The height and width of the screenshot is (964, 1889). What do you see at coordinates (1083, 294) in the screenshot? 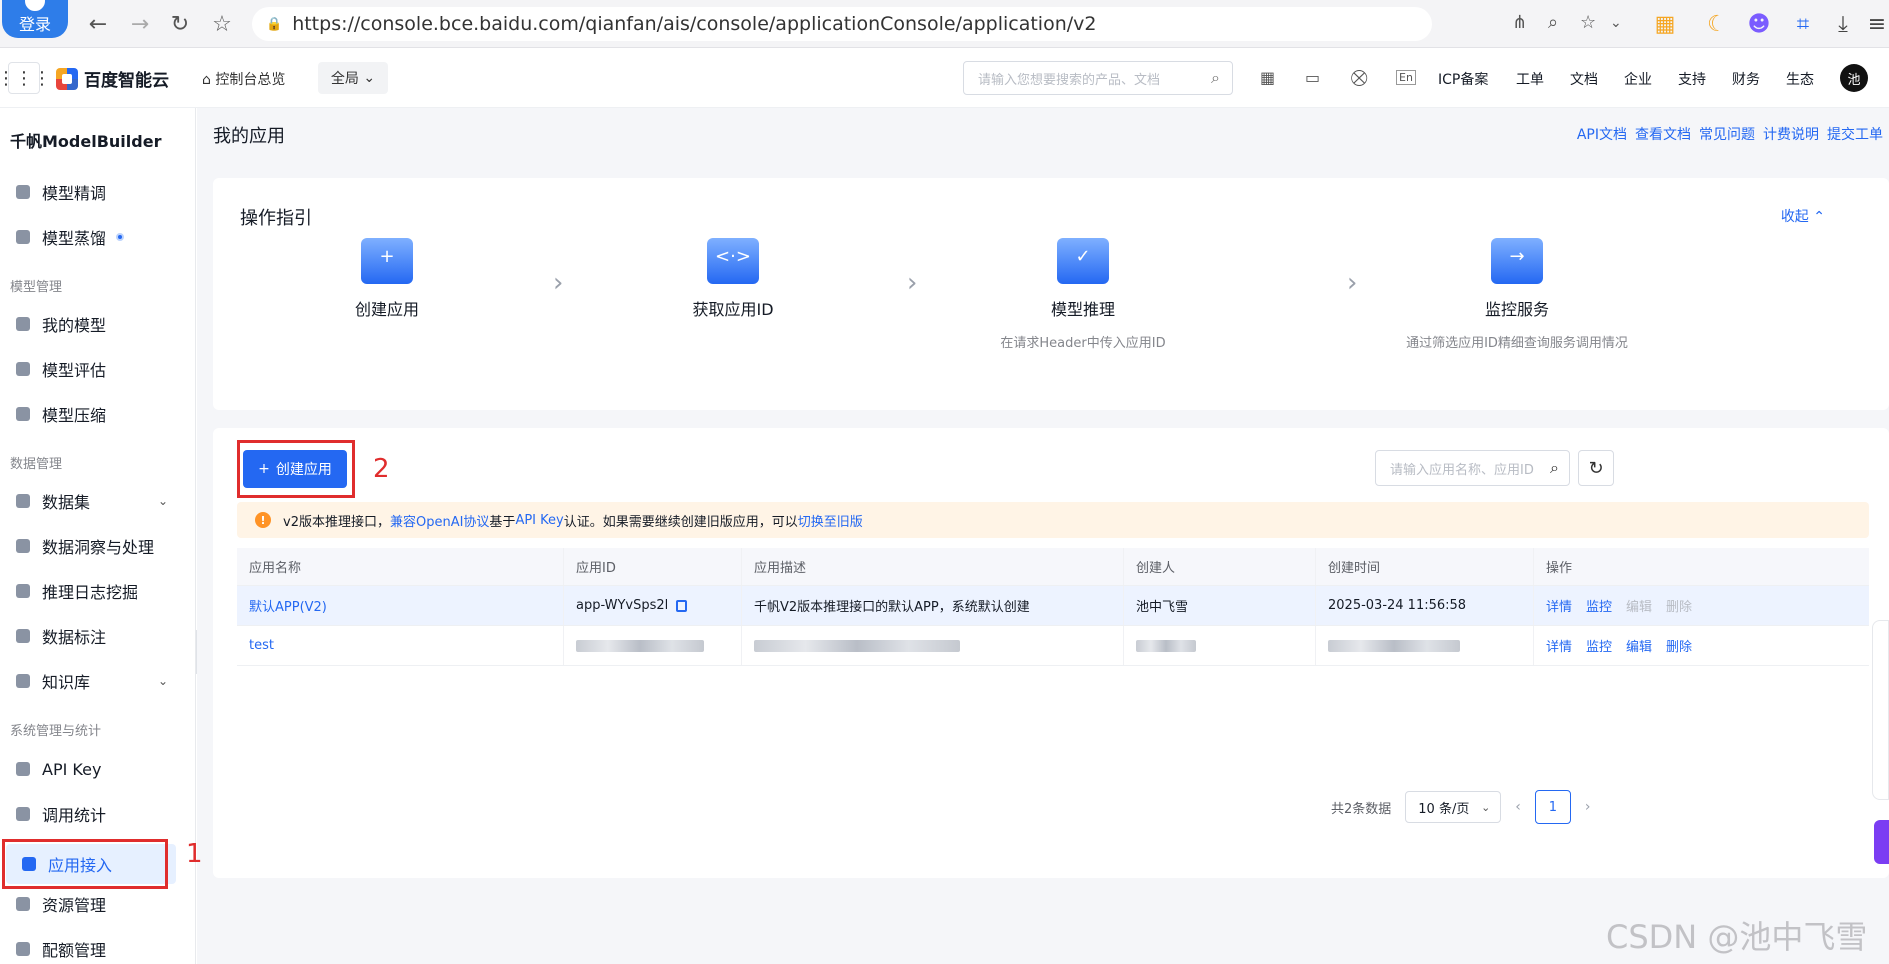
I see `guide-step-inference: ✓ 模型推理 在请求Header中传入应用ID` at bounding box center [1083, 294].